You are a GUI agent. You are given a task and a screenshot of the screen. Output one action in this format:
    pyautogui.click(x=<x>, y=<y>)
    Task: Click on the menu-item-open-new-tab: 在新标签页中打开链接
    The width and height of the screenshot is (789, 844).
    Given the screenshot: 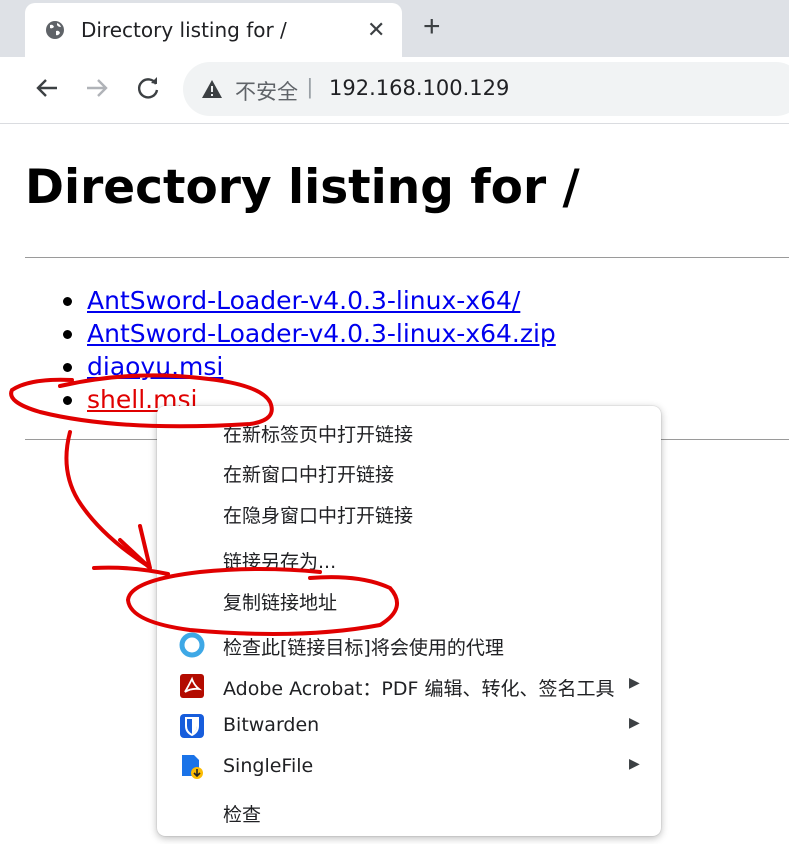 What is the action you would take?
    pyautogui.click(x=409, y=432)
    